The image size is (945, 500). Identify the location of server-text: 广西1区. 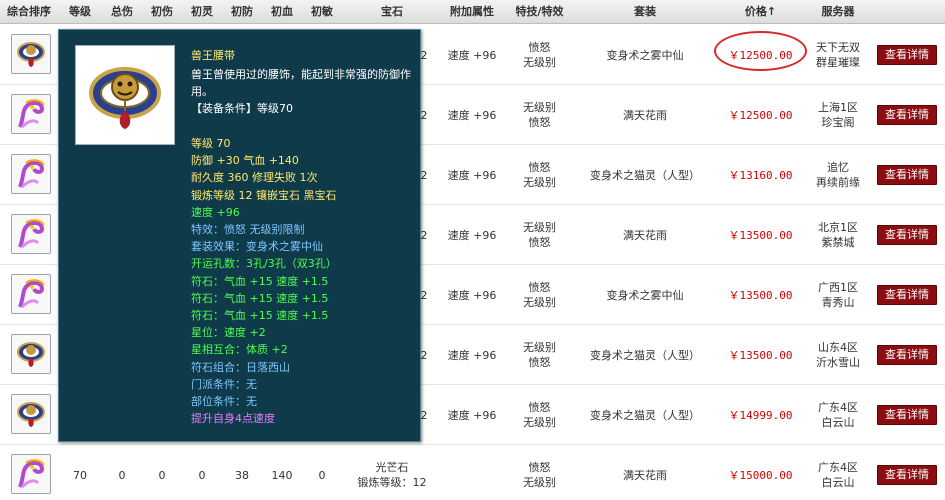
(838, 287).